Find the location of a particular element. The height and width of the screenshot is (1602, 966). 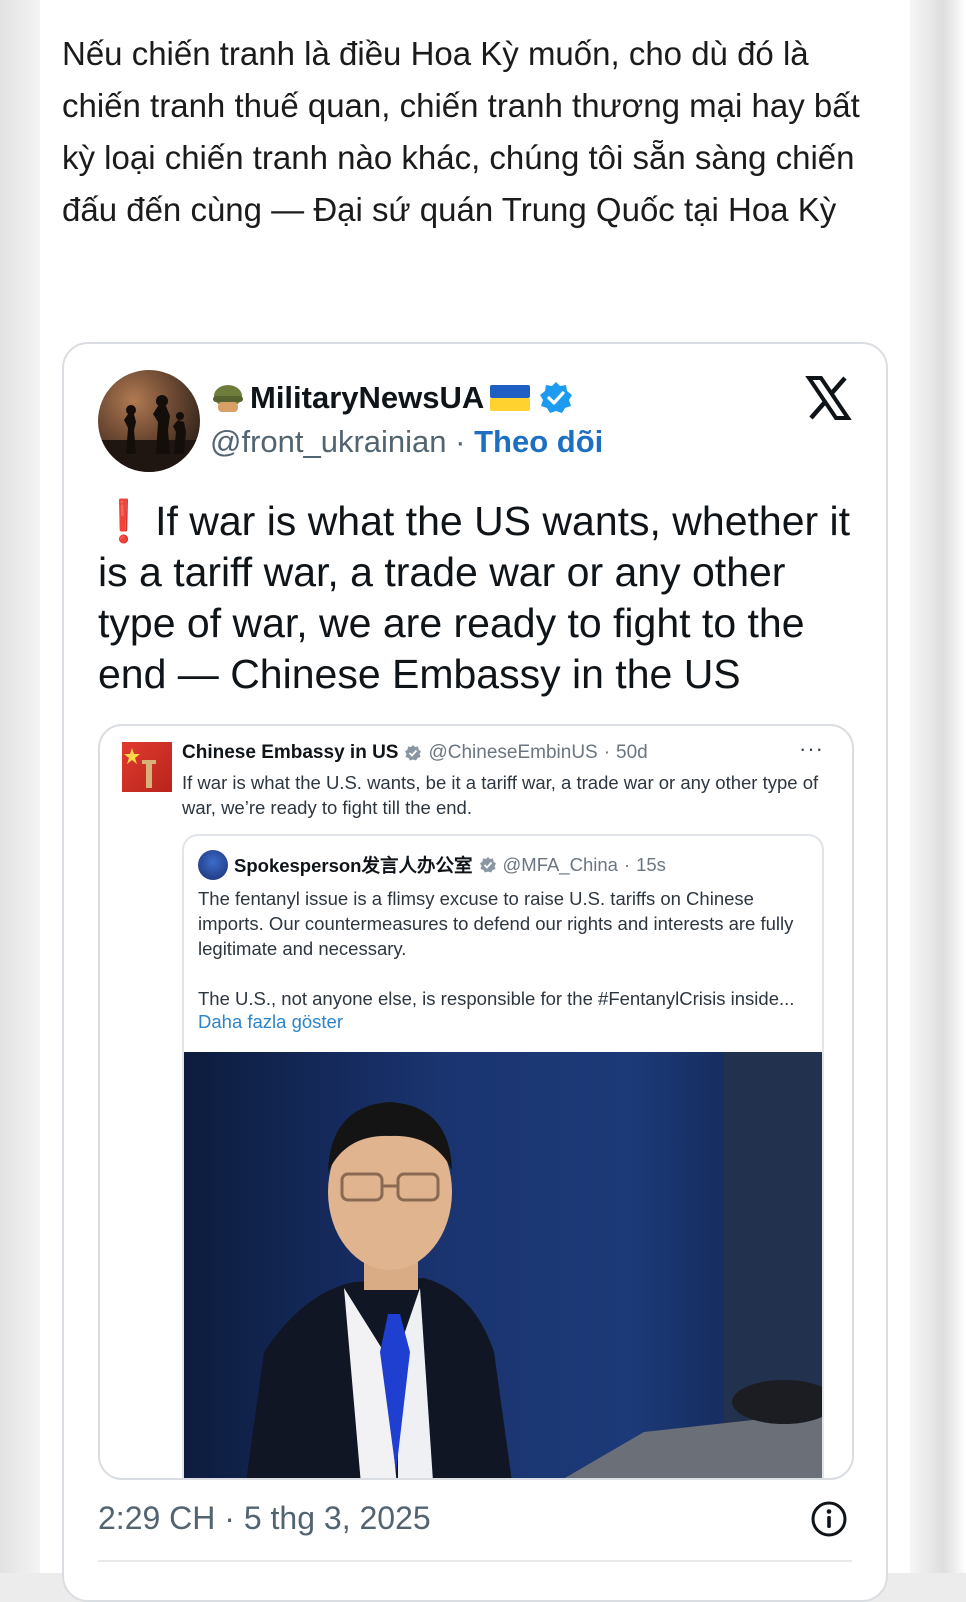

author-name-row: MilitaryNewsUA is located at coordinates (392, 398).